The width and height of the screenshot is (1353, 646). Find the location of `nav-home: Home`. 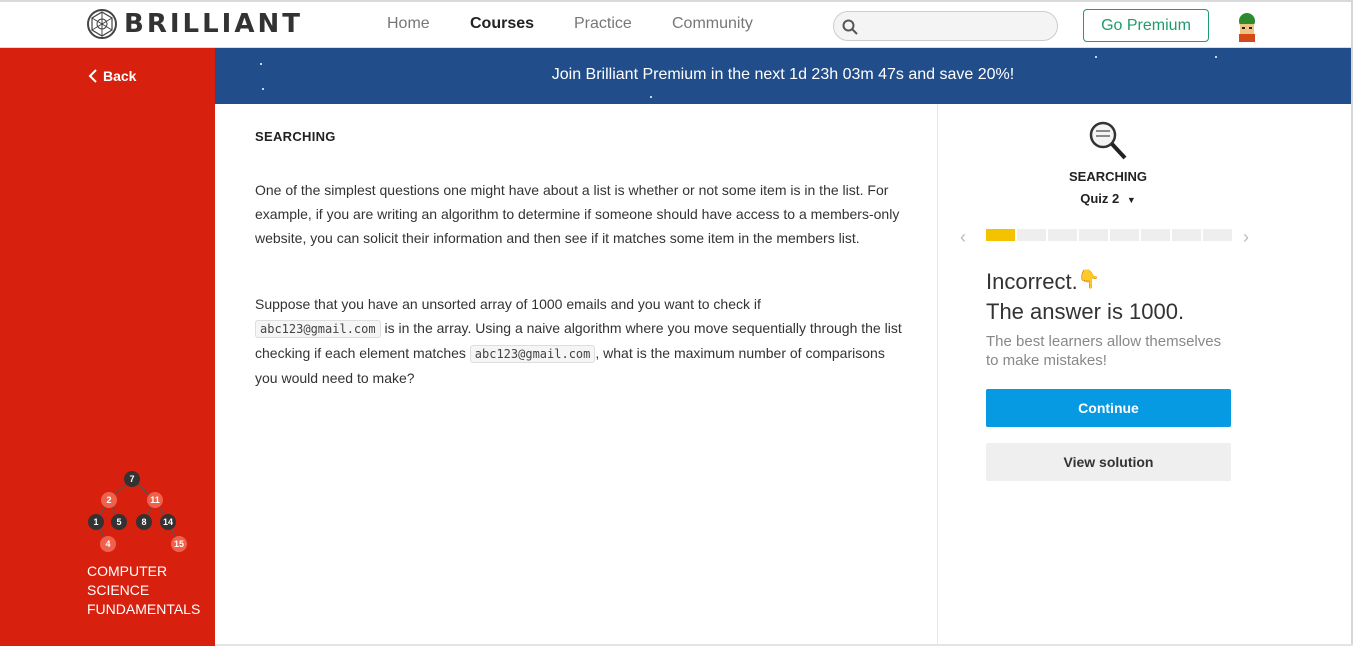

nav-home: Home is located at coordinates (408, 24).